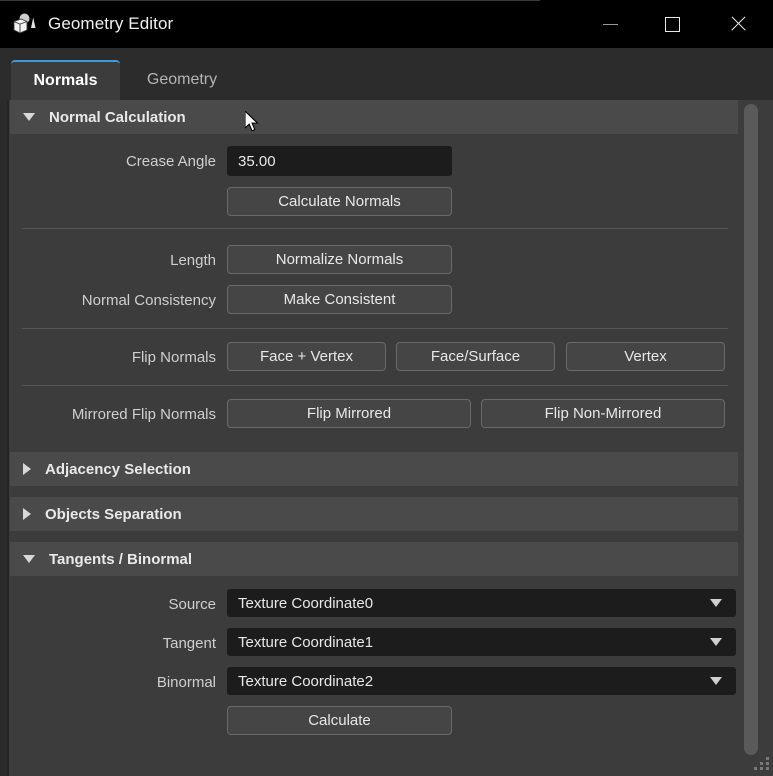  Describe the element at coordinates (375, 559) in the screenshot. I see `section-header-tangents-binormal: Tangents / Binormal` at that location.